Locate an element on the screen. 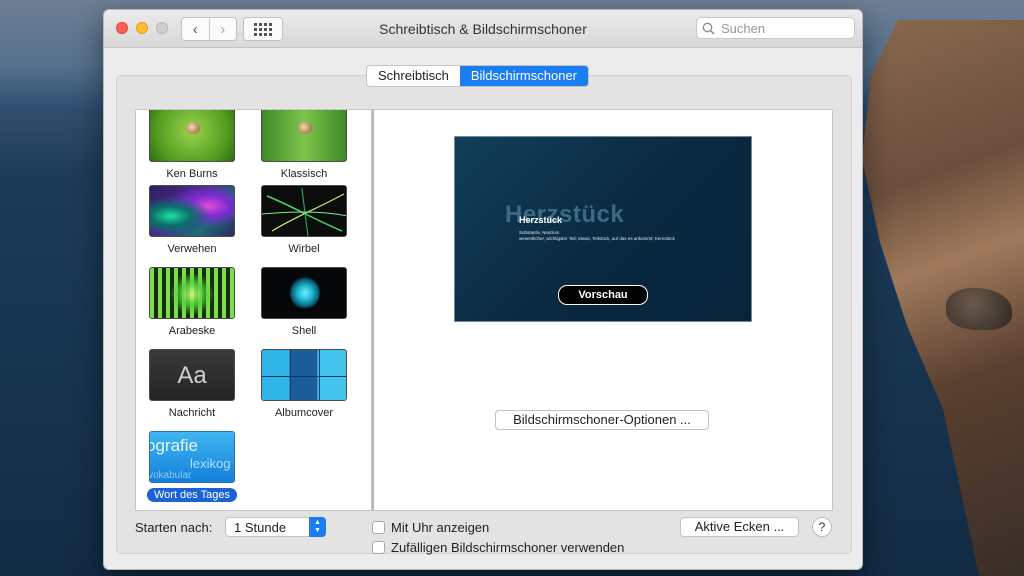  nachricht-thumbnail: Aa is located at coordinates (192, 375).